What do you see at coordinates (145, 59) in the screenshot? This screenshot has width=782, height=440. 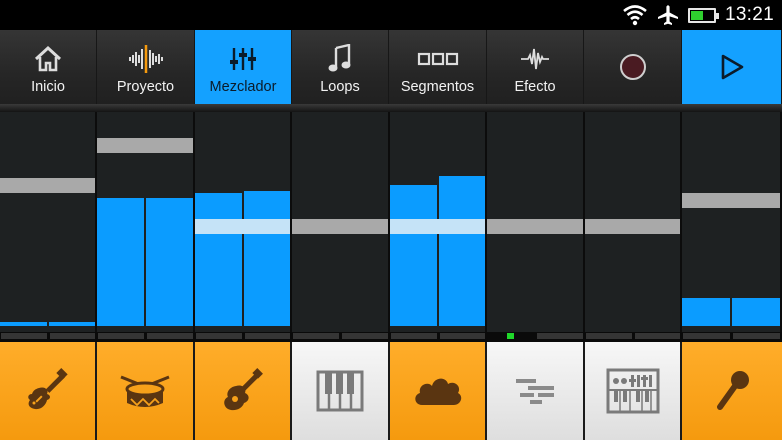 I see `waveform-icon` at bounding box center [145, 59].